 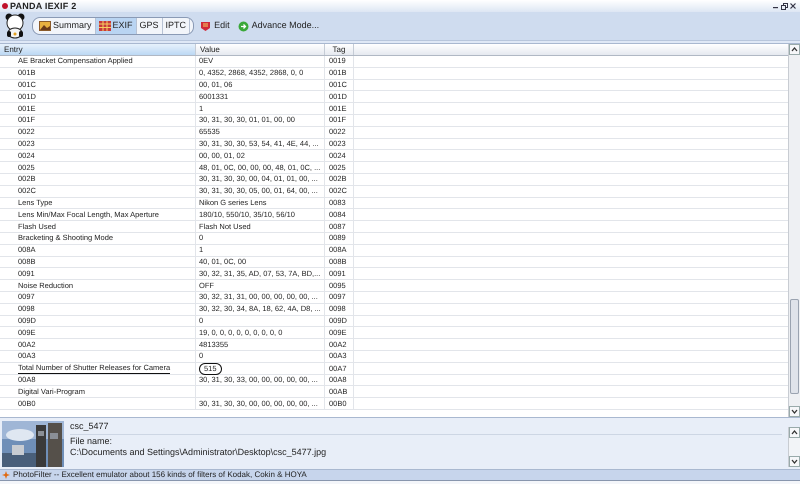 I want to click on column-header: Value, so click(x=260, y=49).